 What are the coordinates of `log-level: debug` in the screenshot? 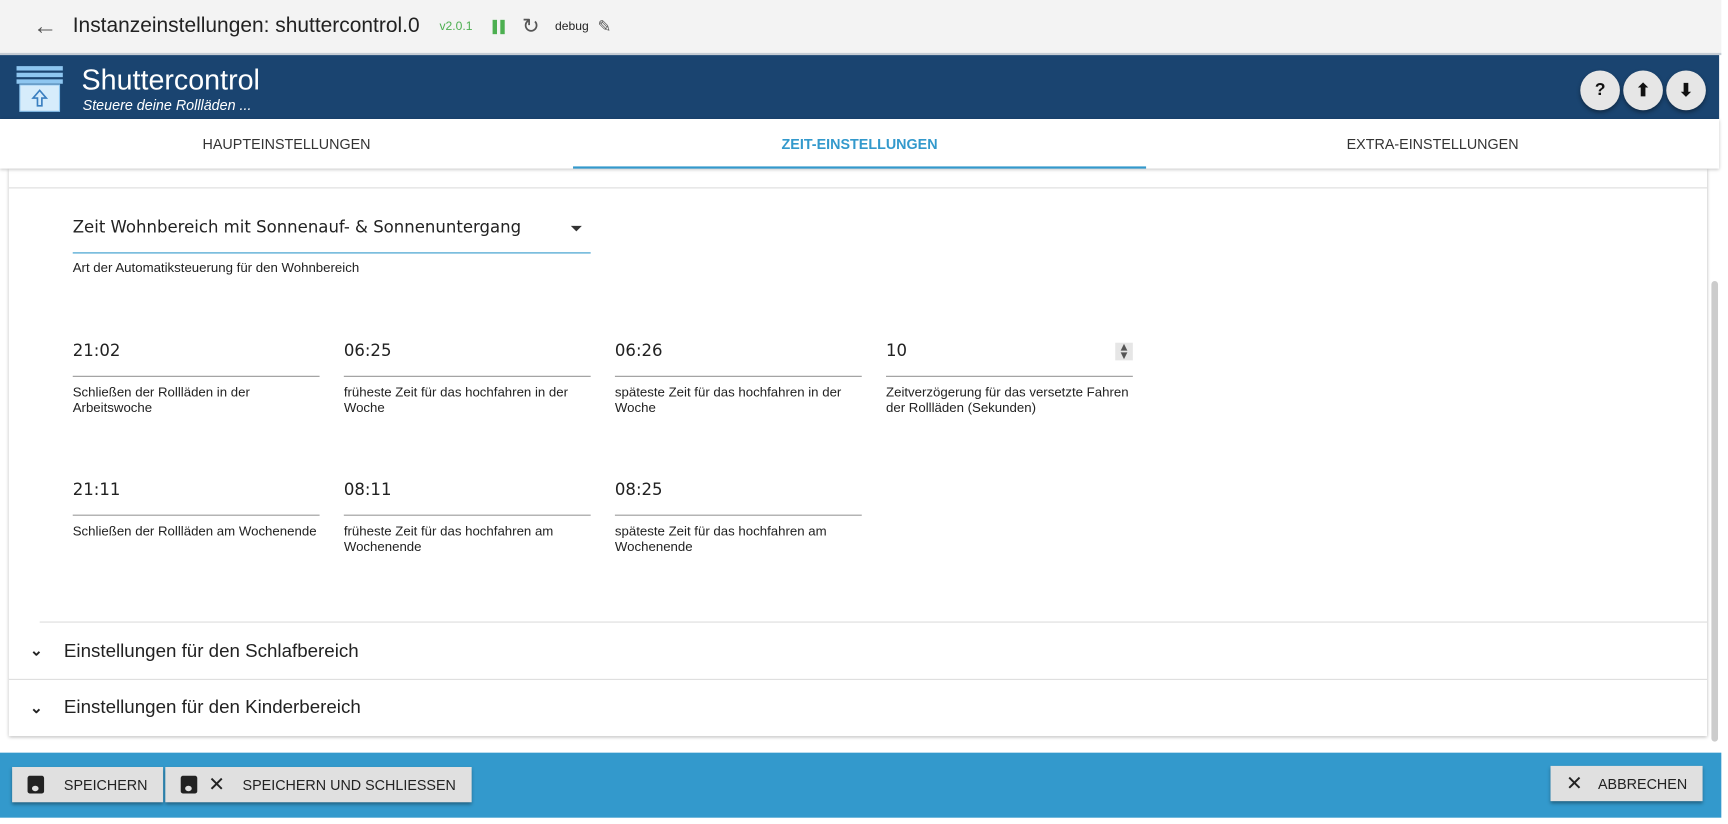 It's located at (572, 26).